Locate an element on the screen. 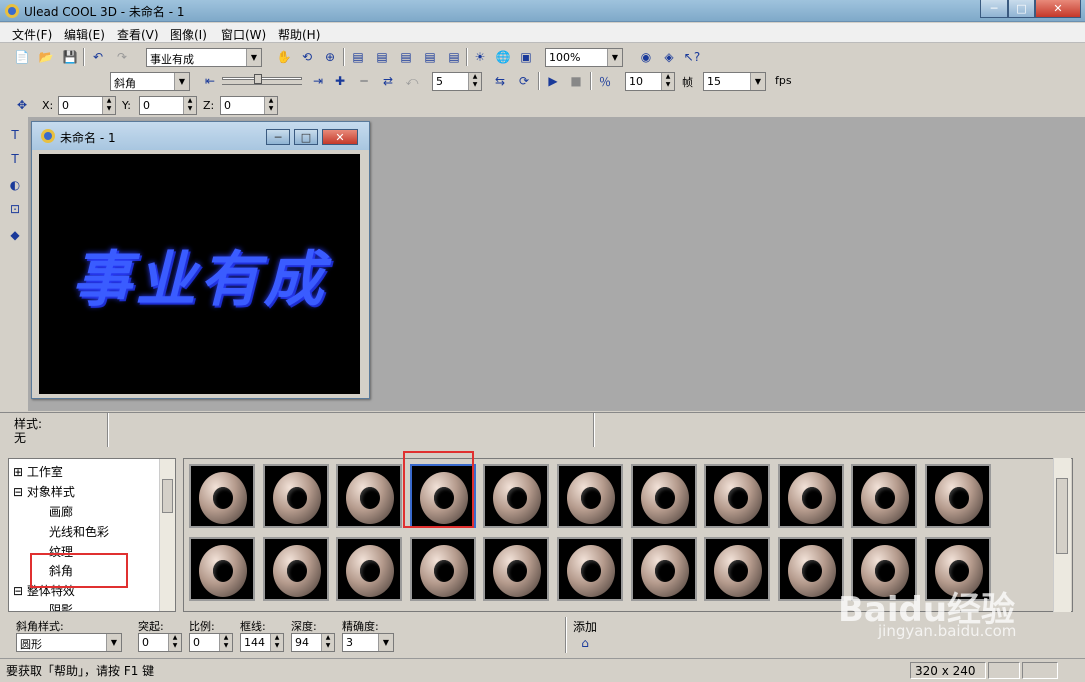 The image size is (1085, 682). close-button: ✕ is located at coordinates (1058, 9).